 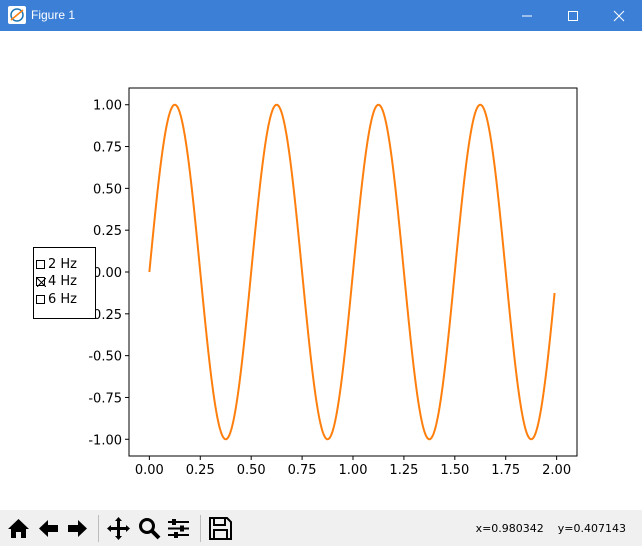 What do you see at coordinates (505, 470) in the screenshot?
I see `x-tick-label: 1.75` at bounding box center [505, 470].